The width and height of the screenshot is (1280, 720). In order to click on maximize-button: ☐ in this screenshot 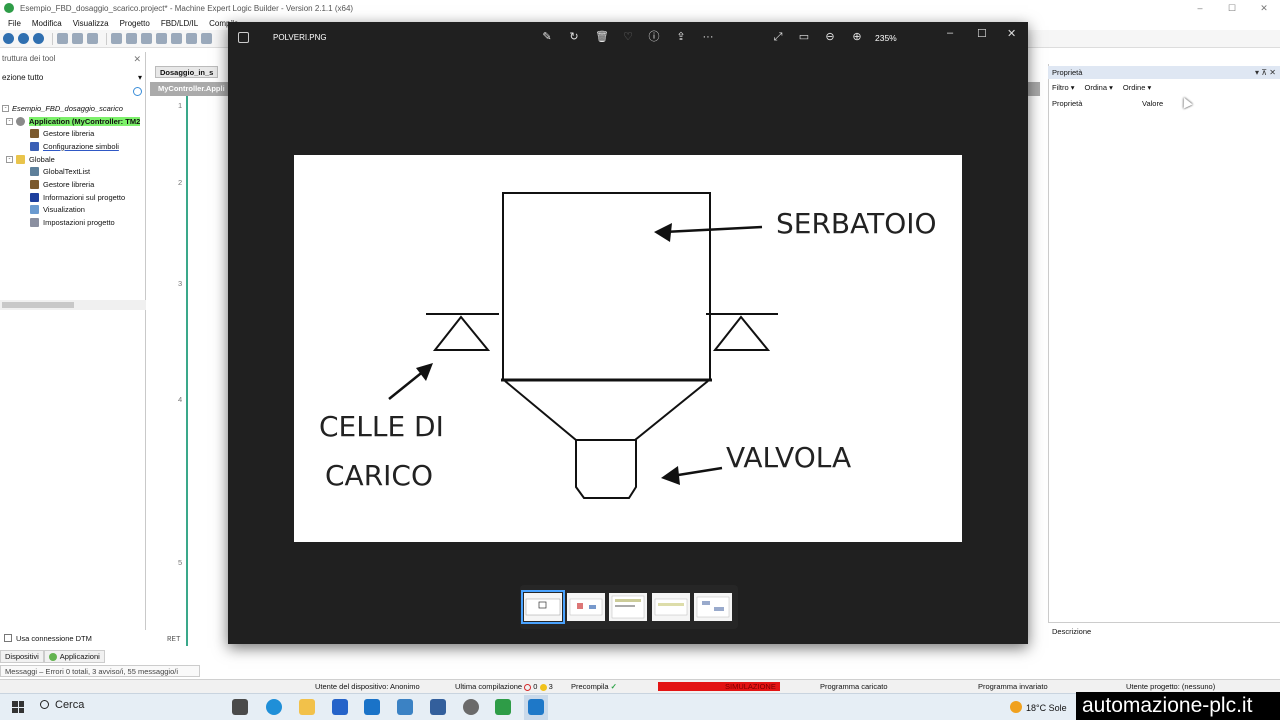, I will do `click(1232, 8)`.